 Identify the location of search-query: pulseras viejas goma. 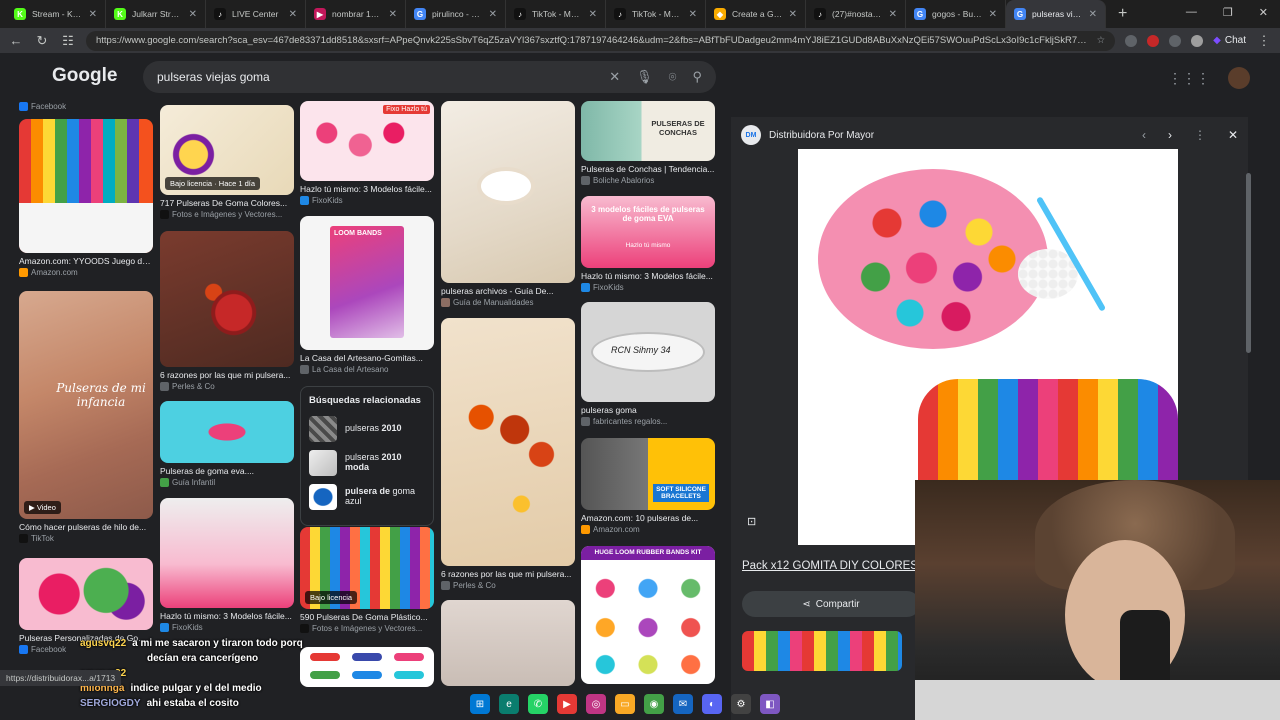
(213, 77).